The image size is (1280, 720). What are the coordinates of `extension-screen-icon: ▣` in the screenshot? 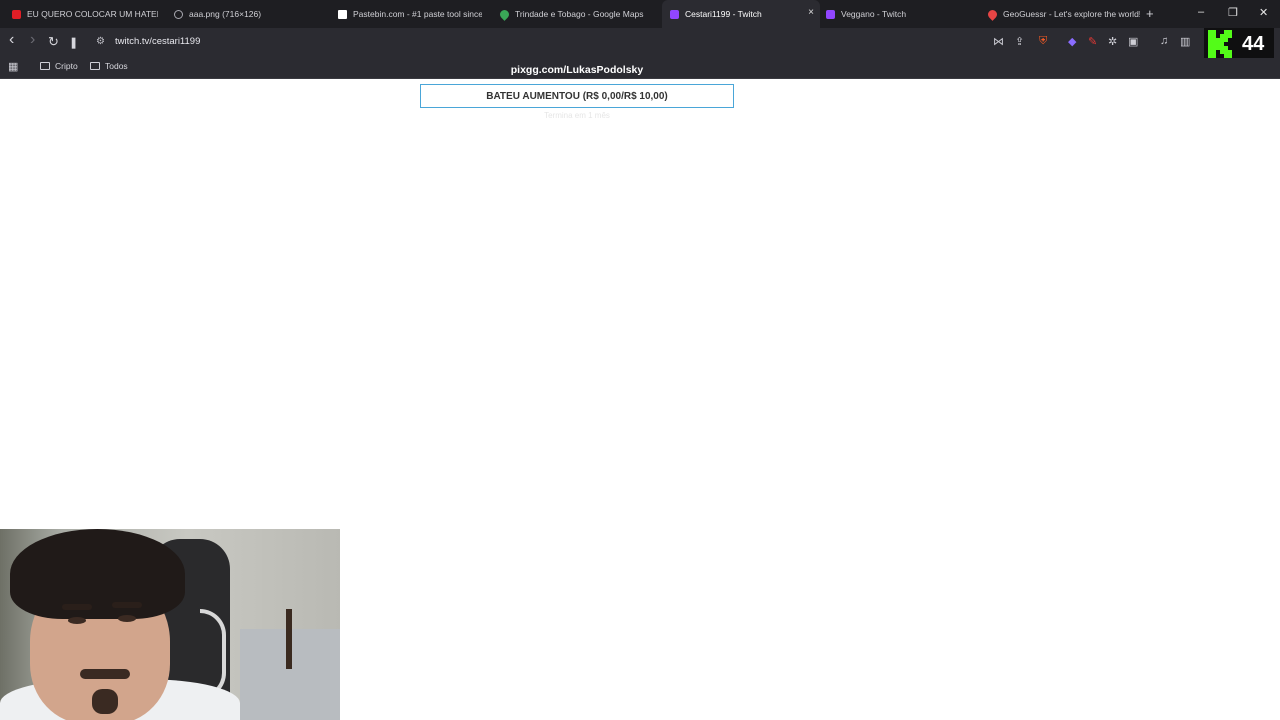 It's located at (1133, 41).